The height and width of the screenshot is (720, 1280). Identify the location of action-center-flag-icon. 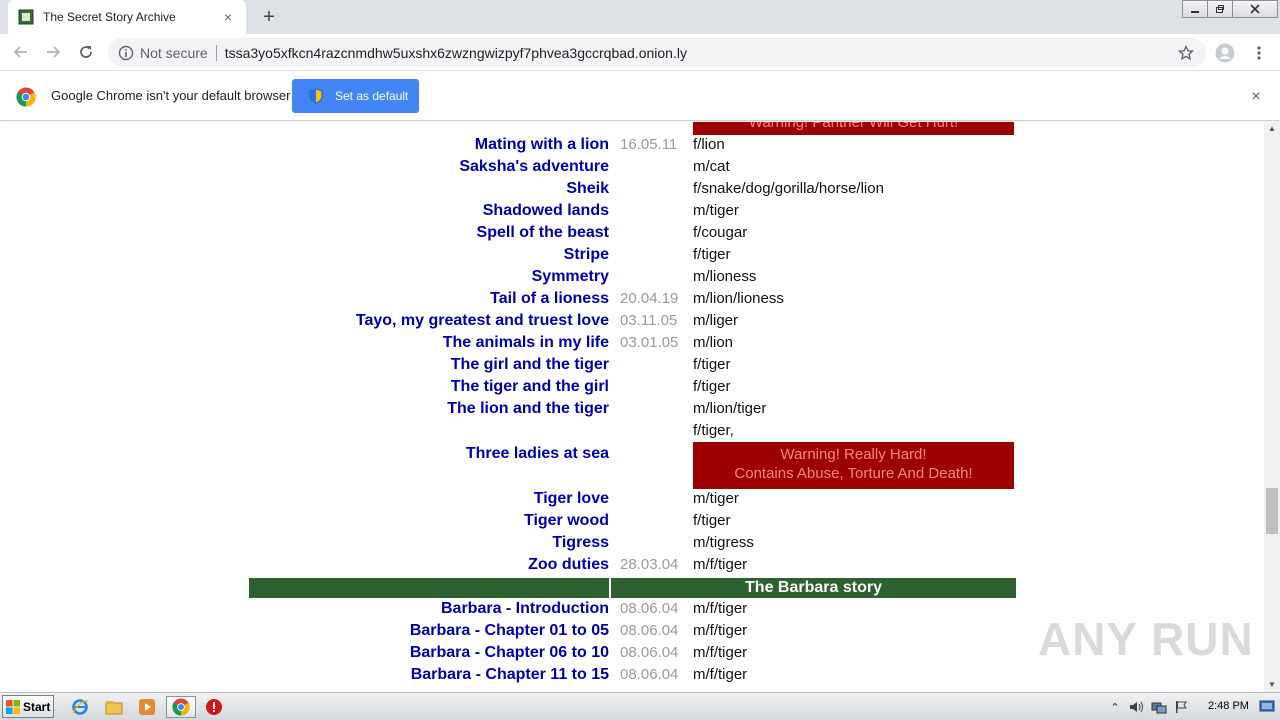
(1181, 707).